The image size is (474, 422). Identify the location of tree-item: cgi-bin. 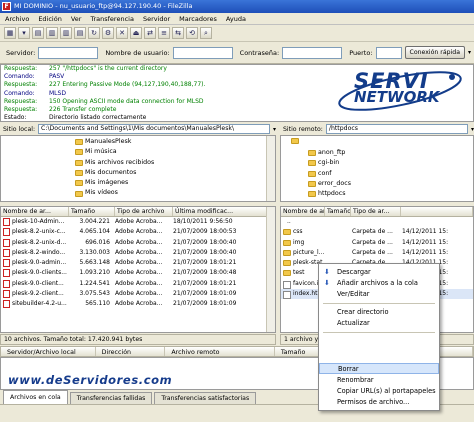
(390, 163).